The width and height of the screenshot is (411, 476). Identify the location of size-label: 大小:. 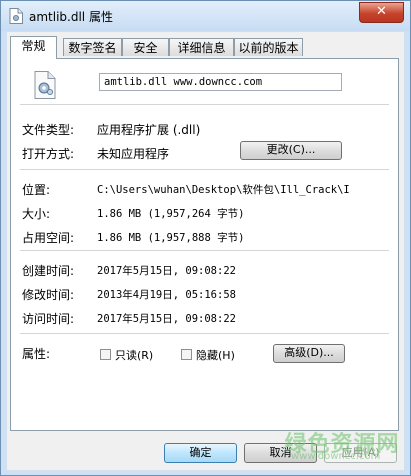
(36, 214).